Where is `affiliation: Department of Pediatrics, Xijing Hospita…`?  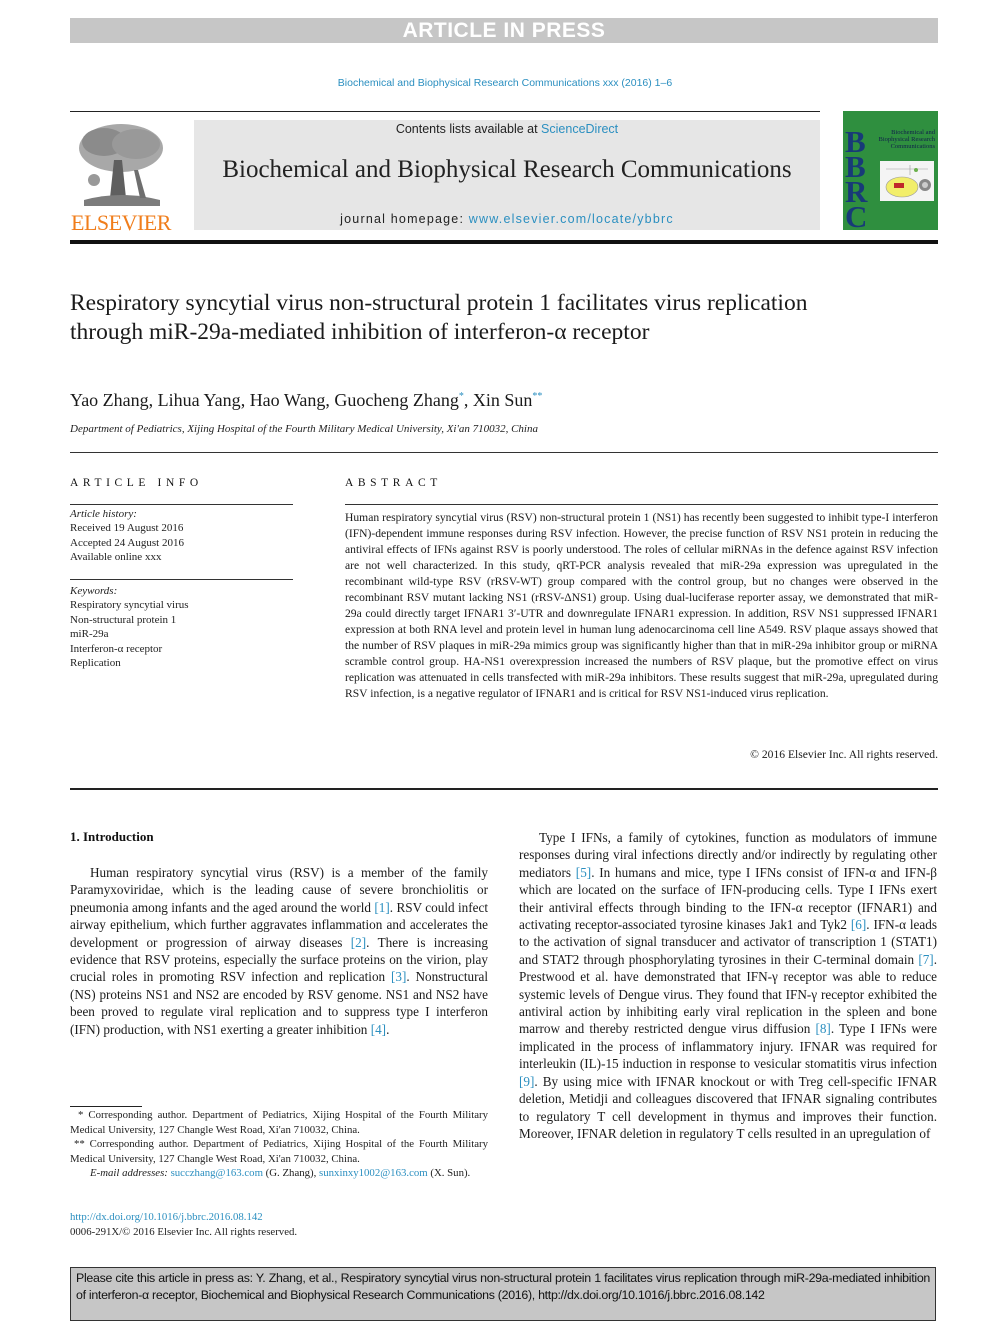
affiliation: Department of Pediatrics, Xijing Hospita… is located at coordinates (304, 429).